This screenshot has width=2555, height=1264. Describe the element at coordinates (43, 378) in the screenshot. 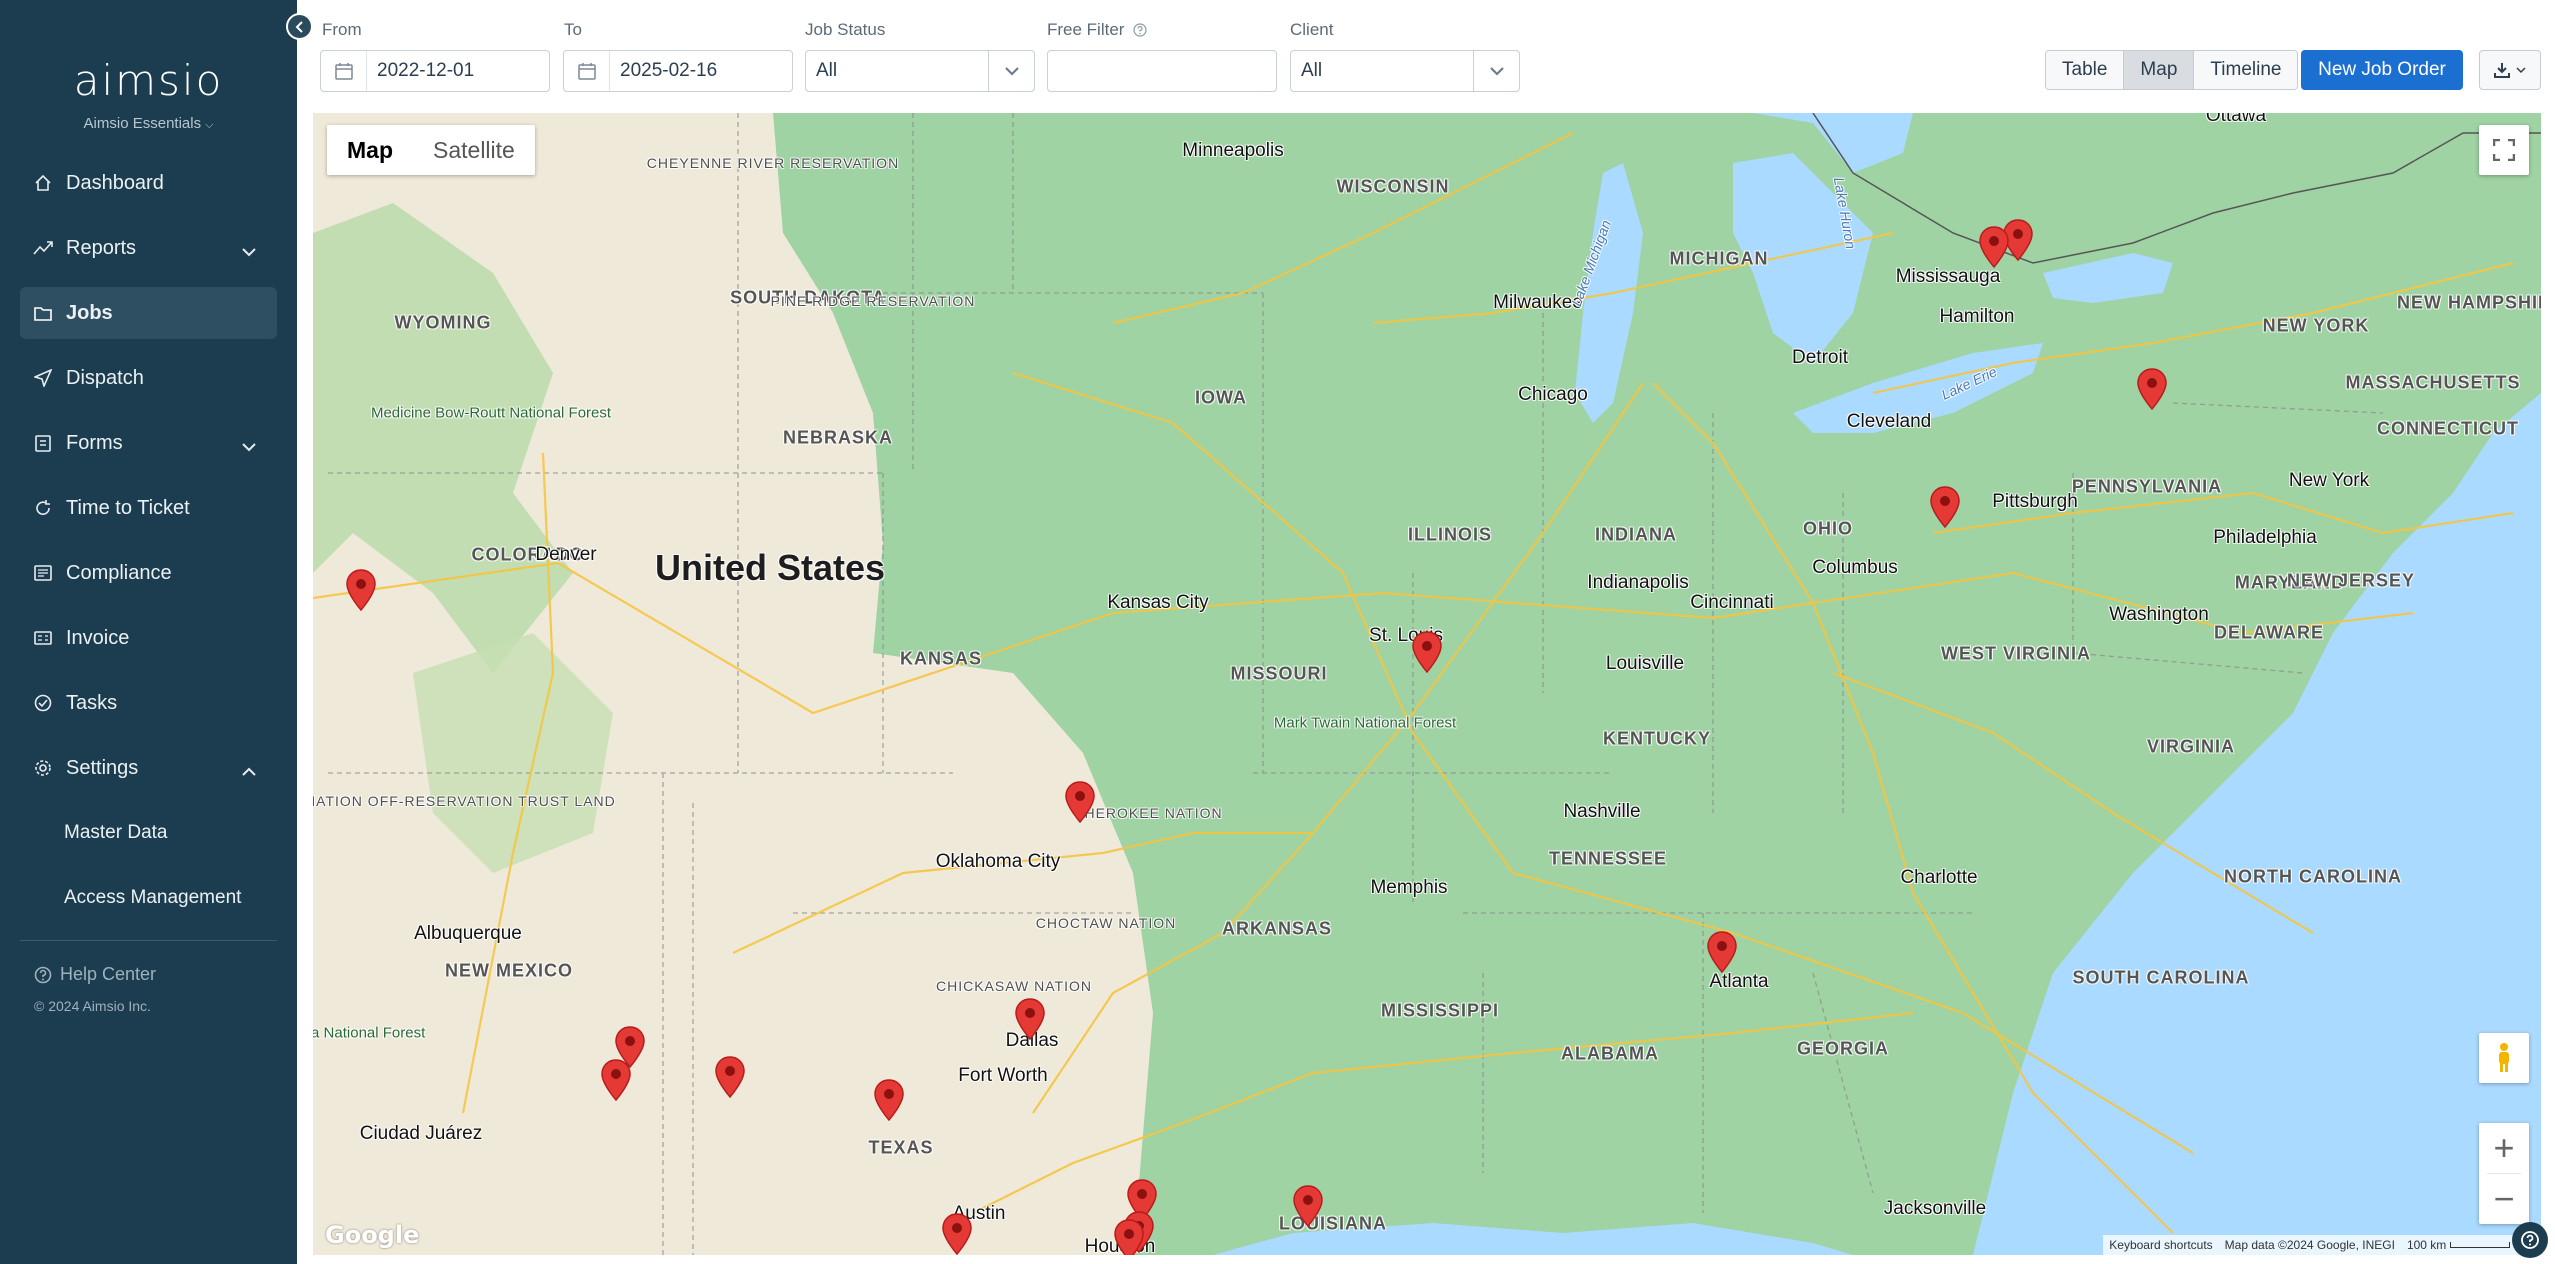

I see `send-icon` at that location.